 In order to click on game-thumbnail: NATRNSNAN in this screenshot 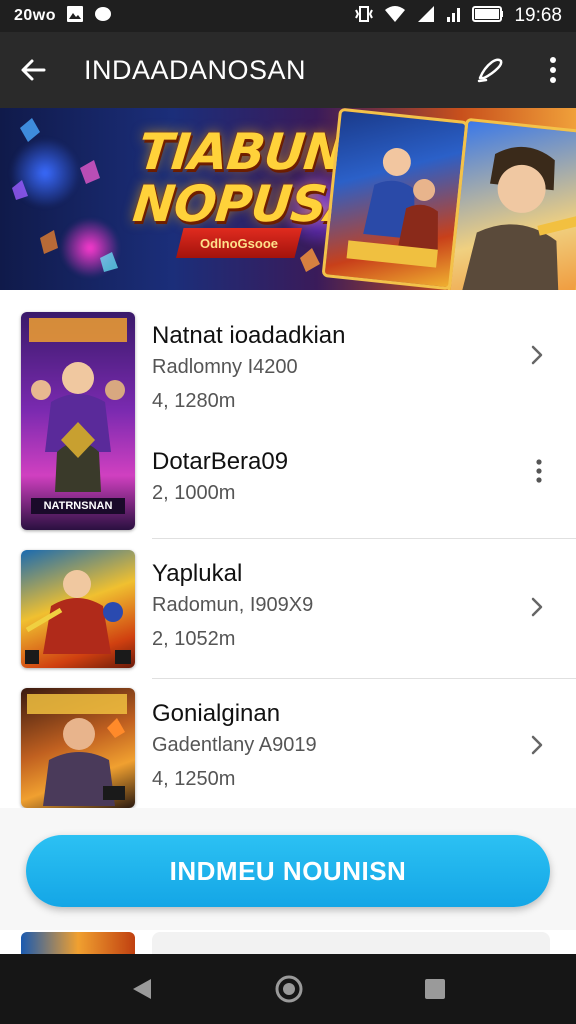, I will do `click(78, 421)`.